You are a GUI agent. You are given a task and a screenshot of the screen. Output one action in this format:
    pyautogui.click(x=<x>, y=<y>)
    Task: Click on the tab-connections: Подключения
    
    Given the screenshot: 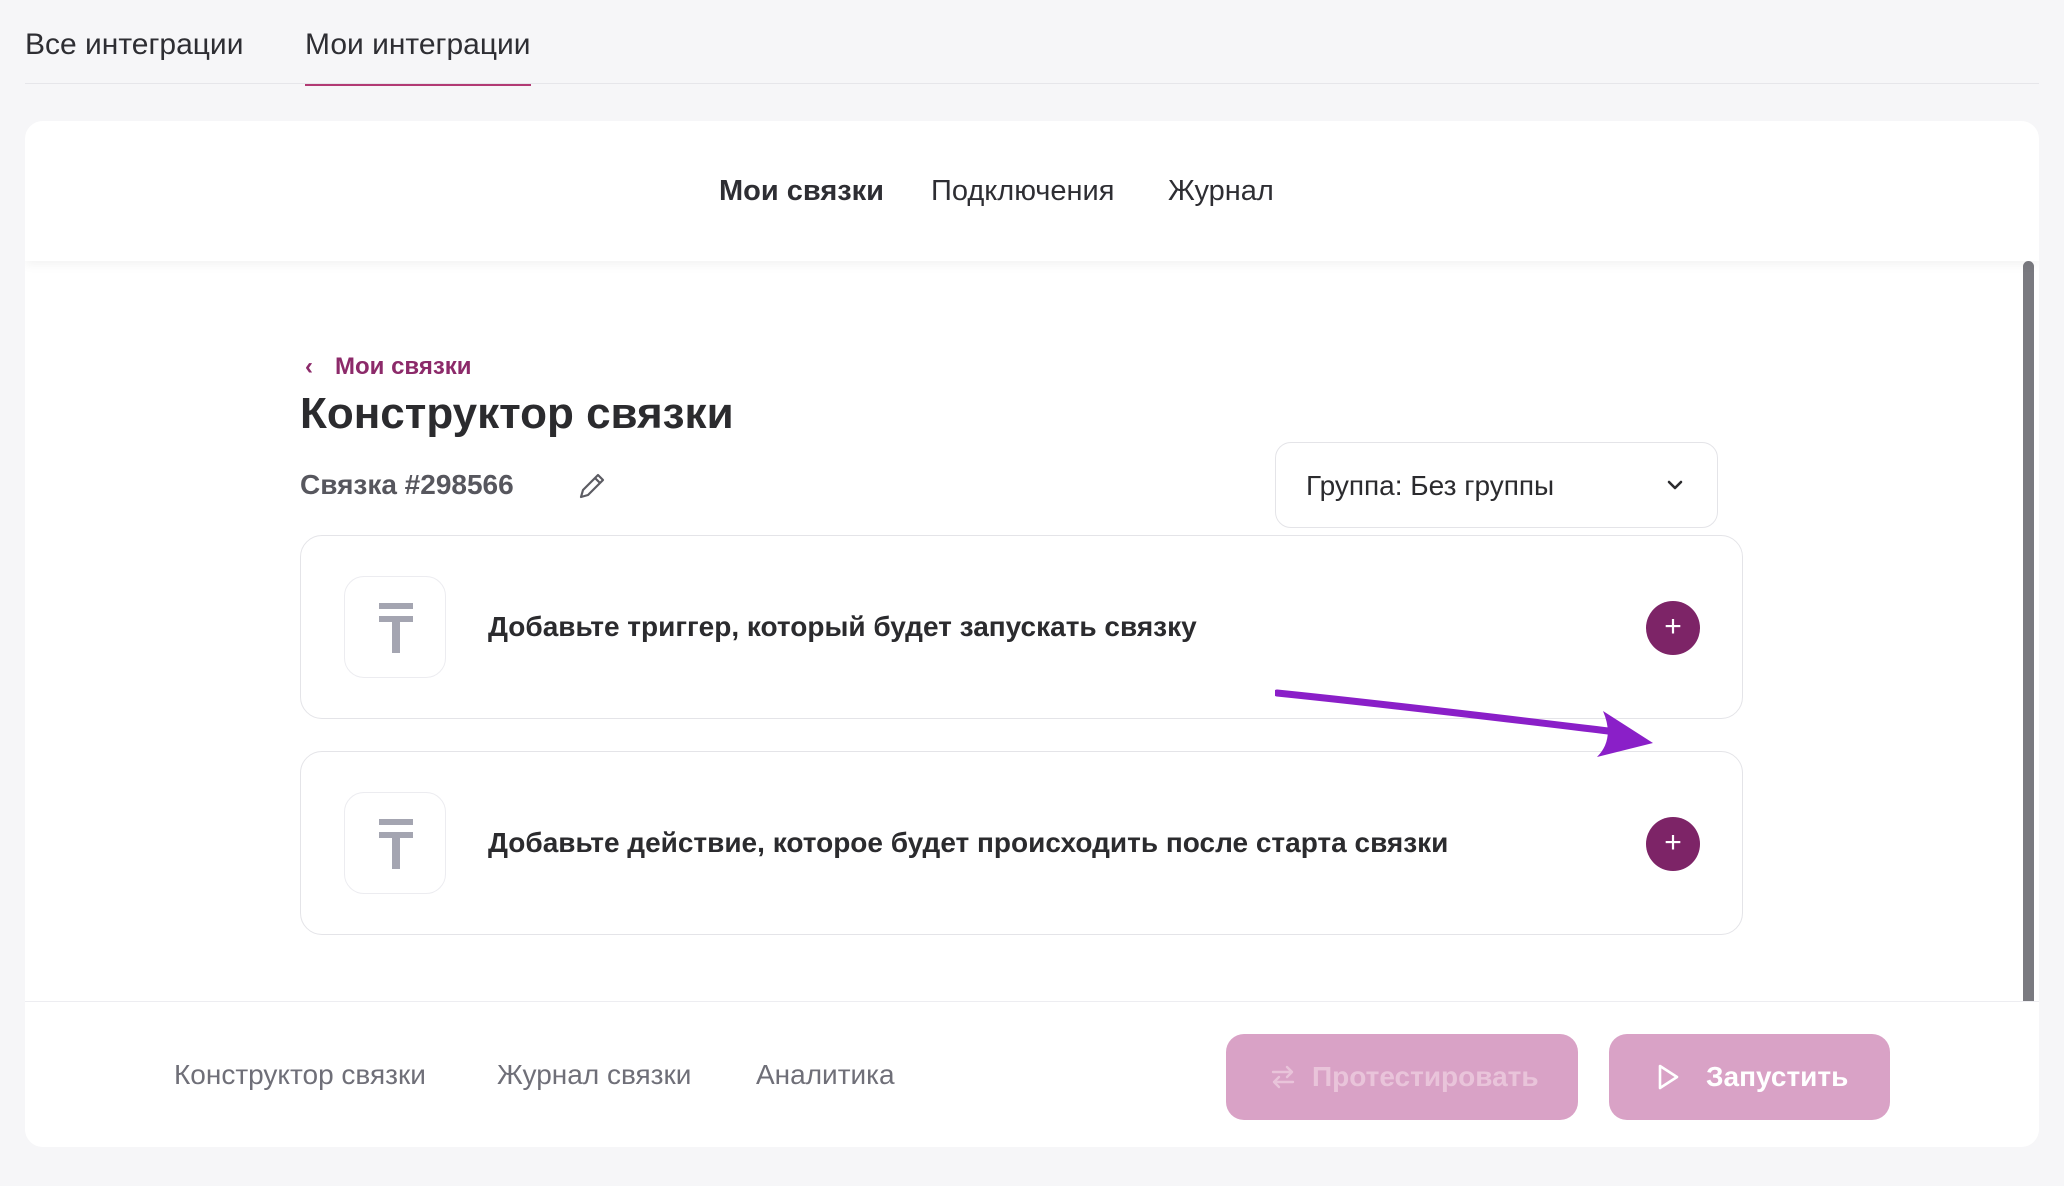 What is the action you would take?
    pyautogui.click(x=1022, y=191)
    